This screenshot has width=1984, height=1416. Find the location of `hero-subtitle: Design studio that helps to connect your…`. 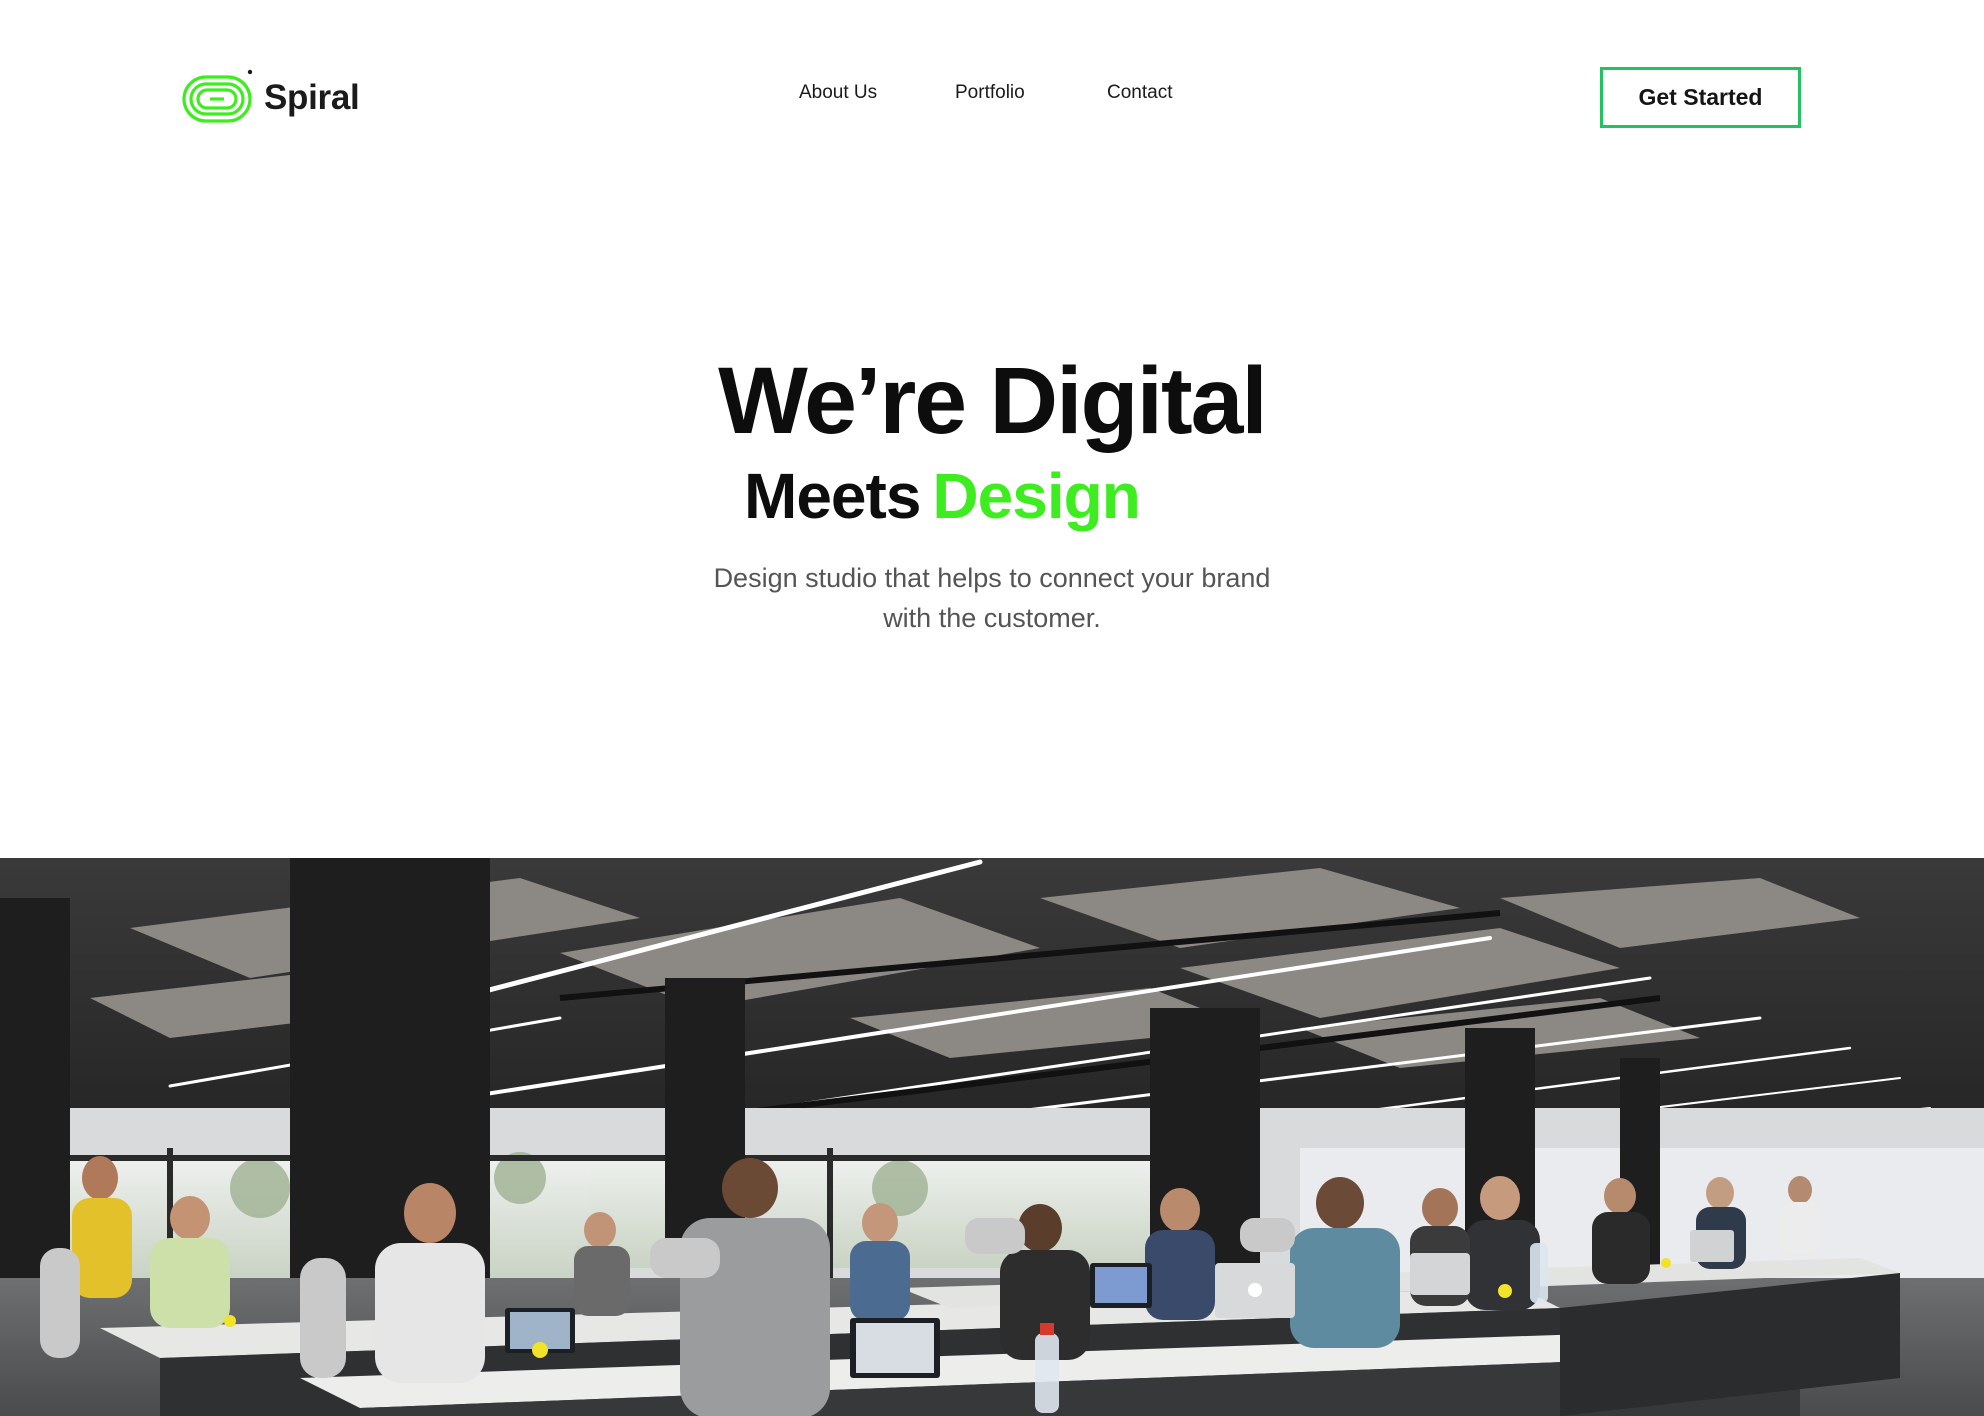

hero-subtitle: Design studio that helps to connect your… is located at coordinates (992, 598).